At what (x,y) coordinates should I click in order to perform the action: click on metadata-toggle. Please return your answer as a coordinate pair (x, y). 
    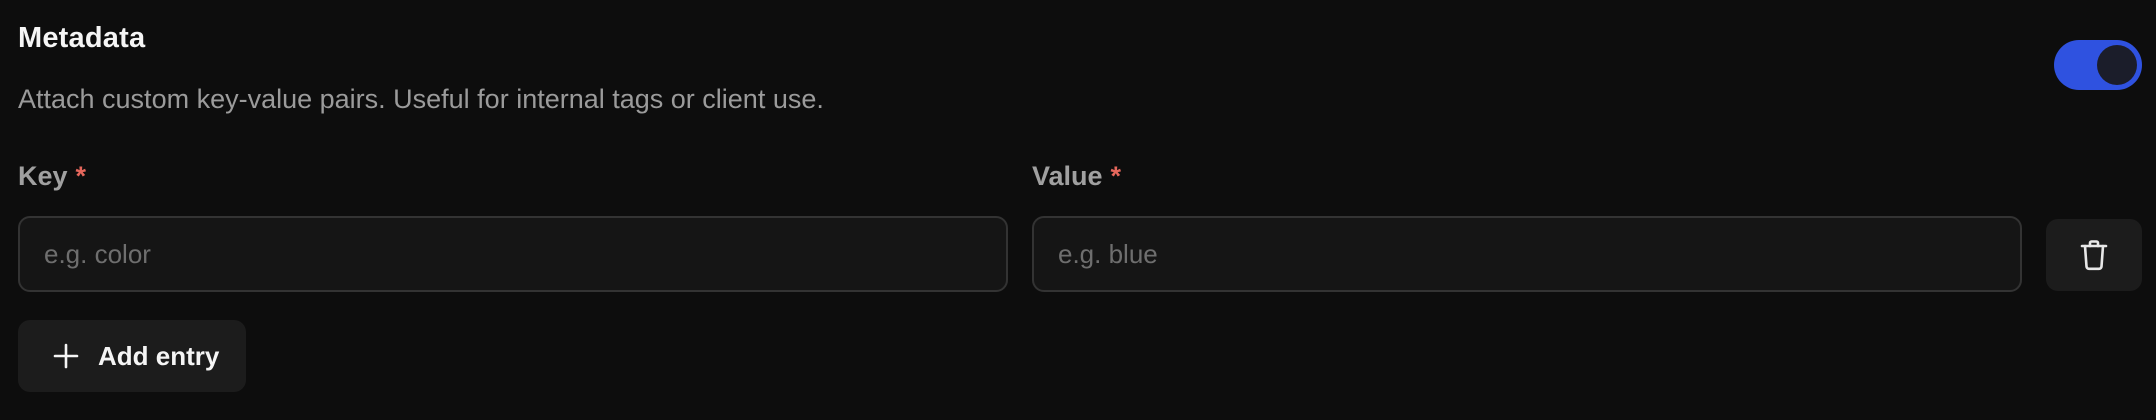
    Looking at the image, I should click on (2098, 65).